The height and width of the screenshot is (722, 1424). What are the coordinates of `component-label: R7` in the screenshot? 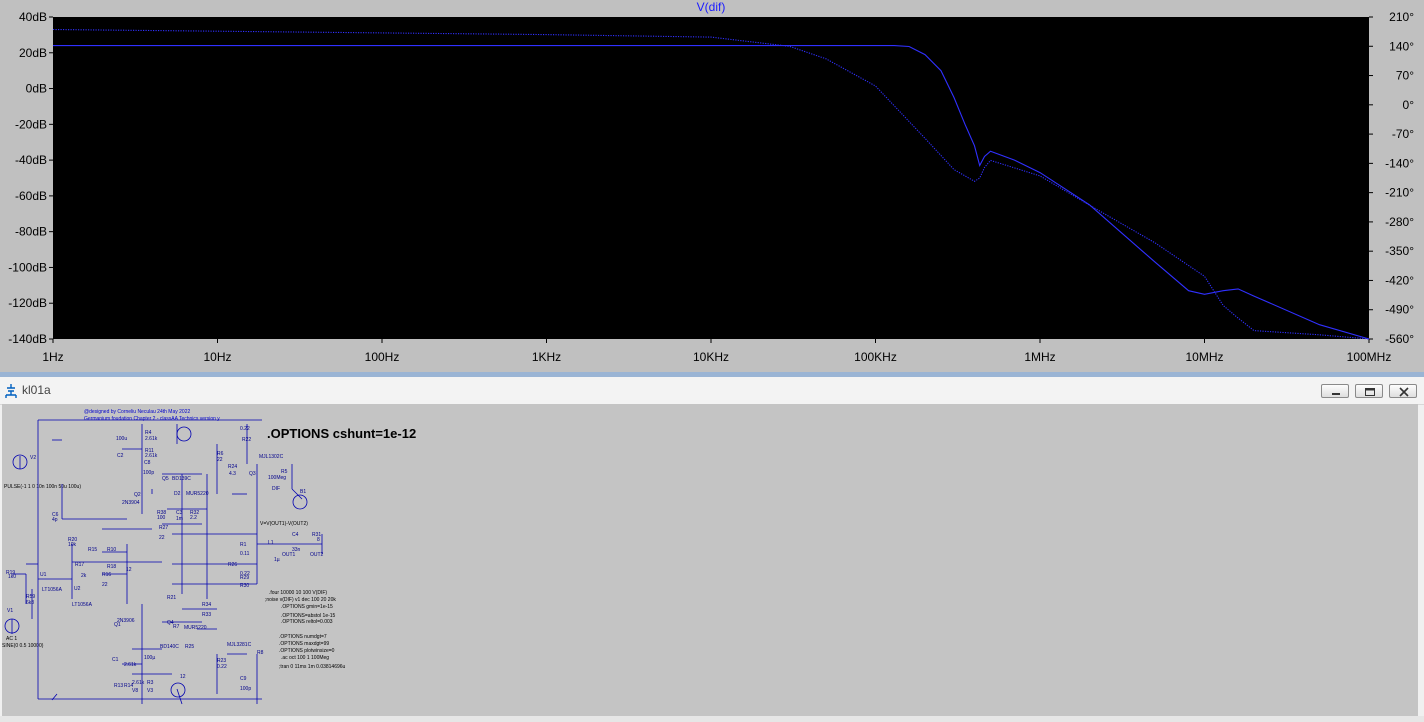 It's located at (176, 627).